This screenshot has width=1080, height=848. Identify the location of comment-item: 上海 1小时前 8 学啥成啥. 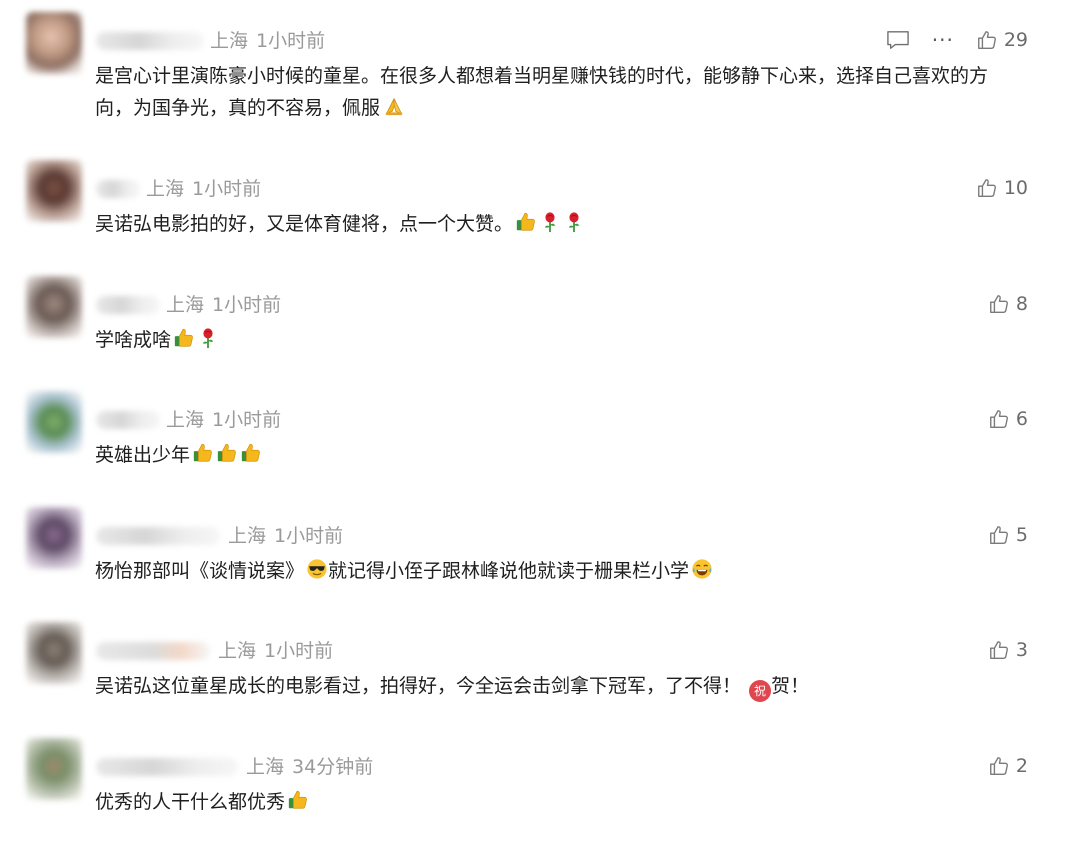
(540, 331).